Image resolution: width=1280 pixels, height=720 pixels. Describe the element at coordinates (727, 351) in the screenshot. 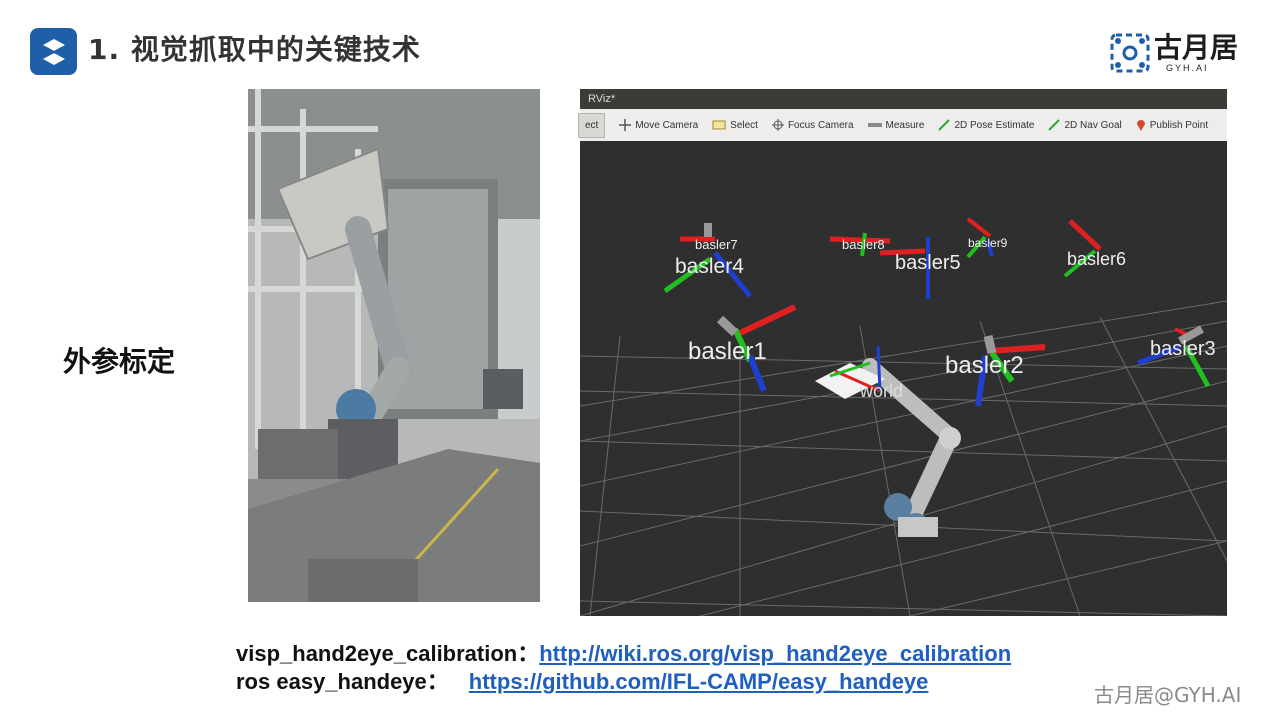

I see `frame-label-basler1: basler1` at that location.